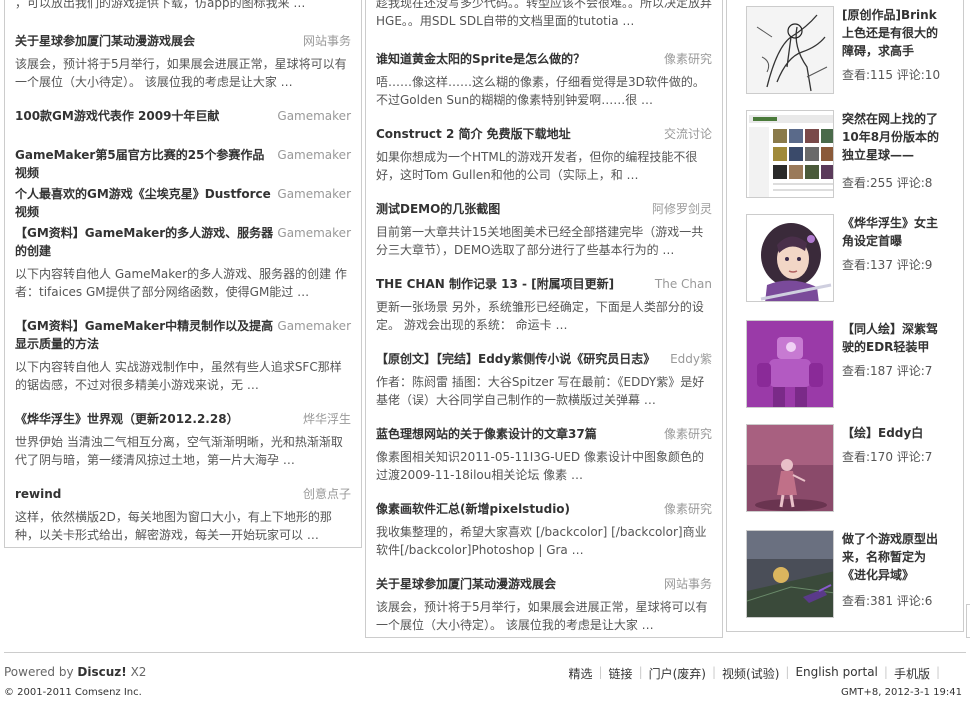  What do you see at coordinates (580, 673) in the screenshot?
I see `footer-link-featured: 精选` at bounding box center [580, 673].